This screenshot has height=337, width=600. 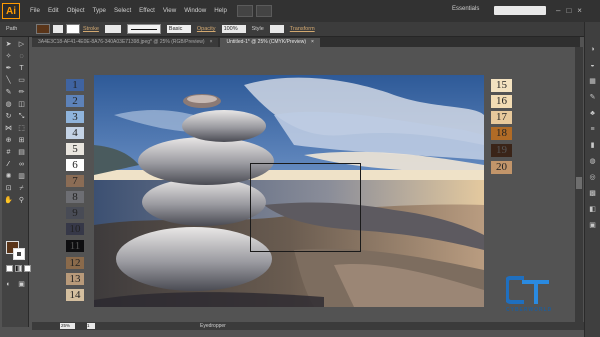 I want to click on layers-panel-icon: ◧, so click(x=592, y=210).